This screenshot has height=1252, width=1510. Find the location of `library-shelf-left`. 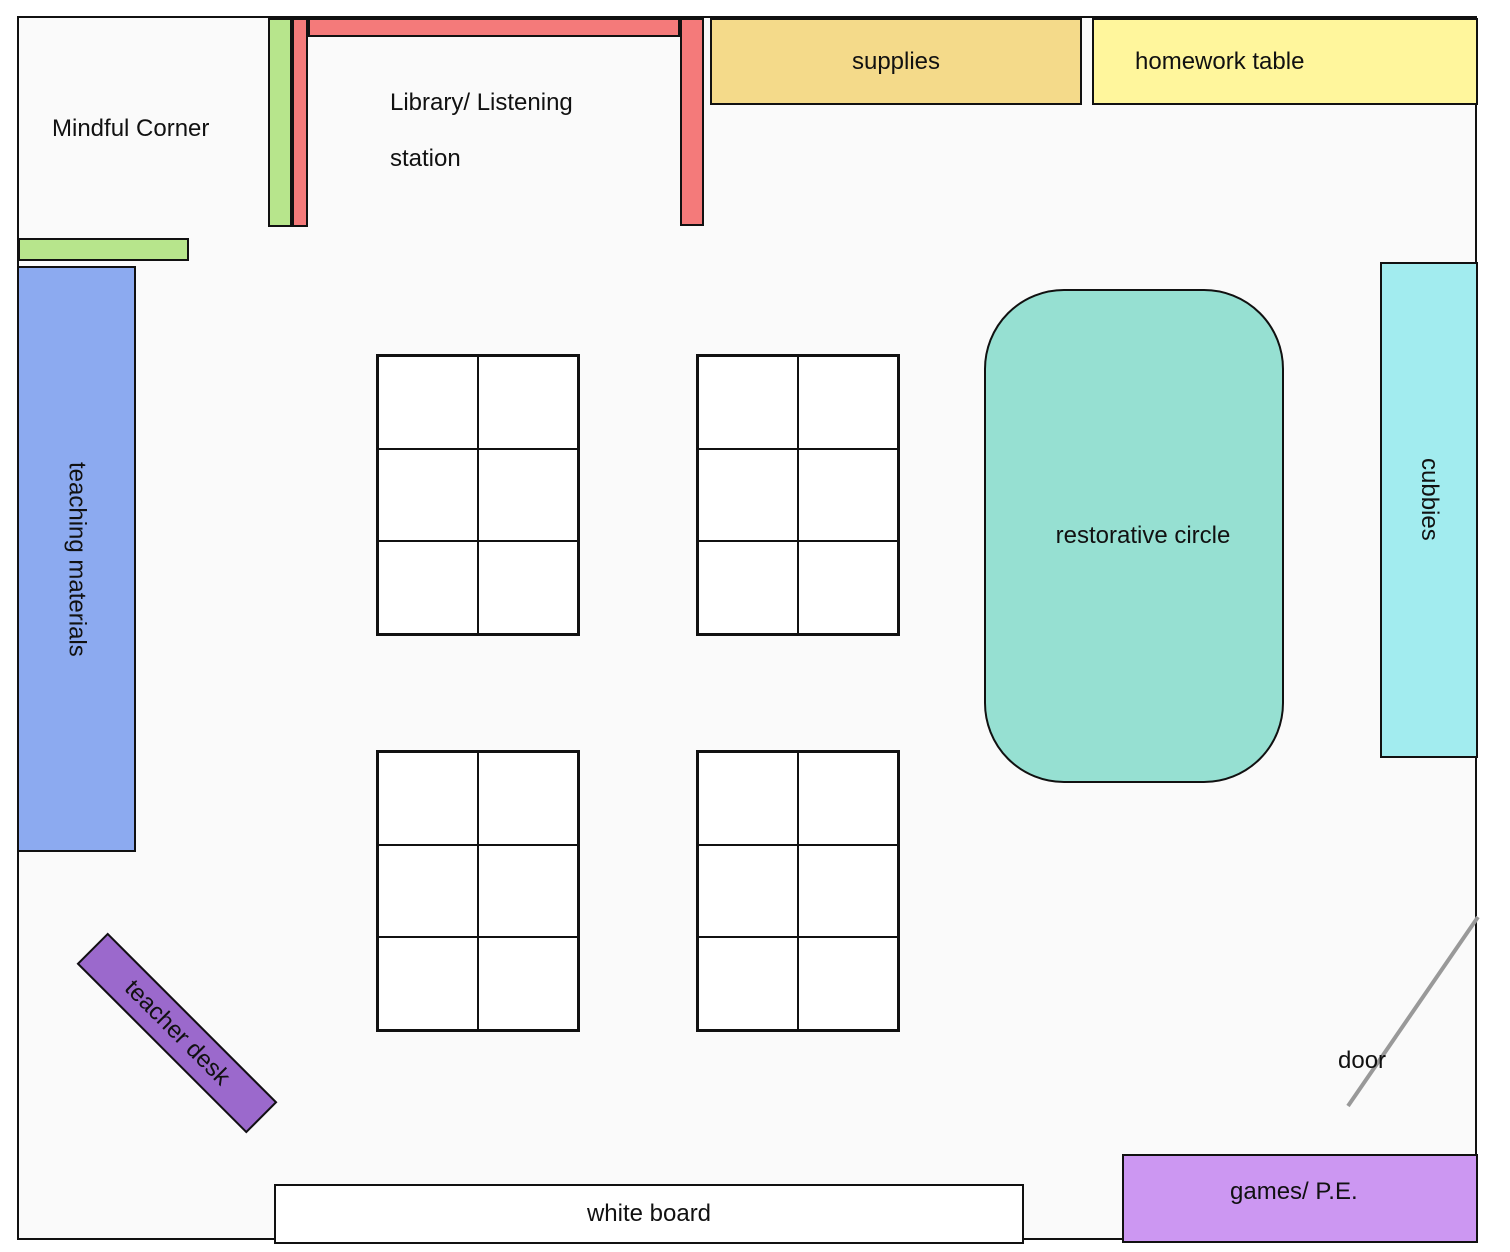

library-shelf-left is located at coordinates (300, 122).